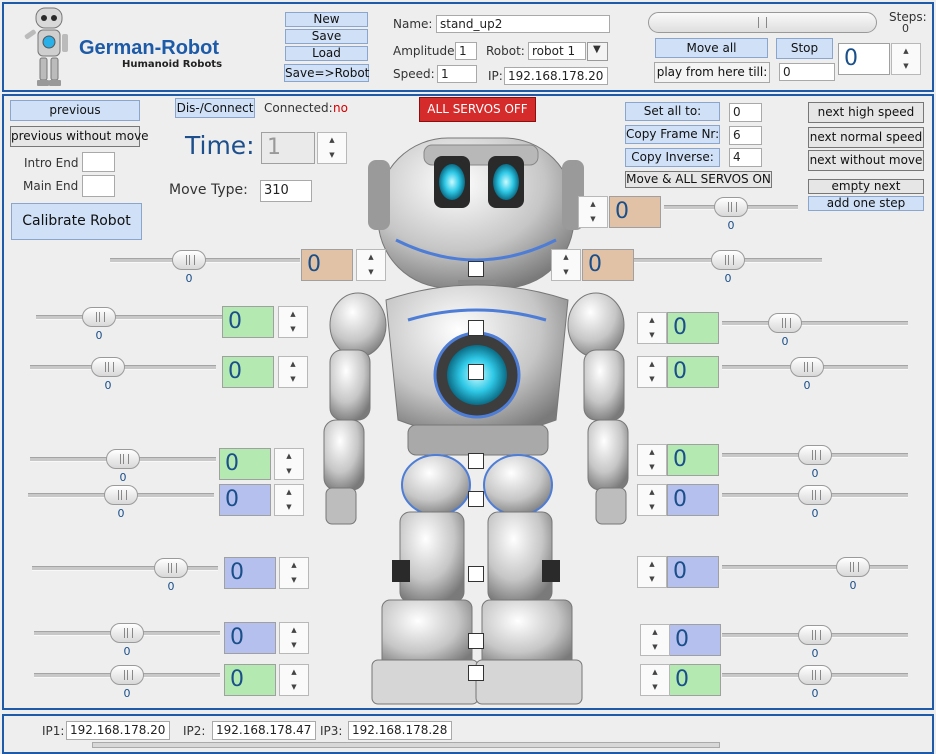  Describe the element at coordinates (288, 148) in the screenshot. I see `time-field: 1` at that location.